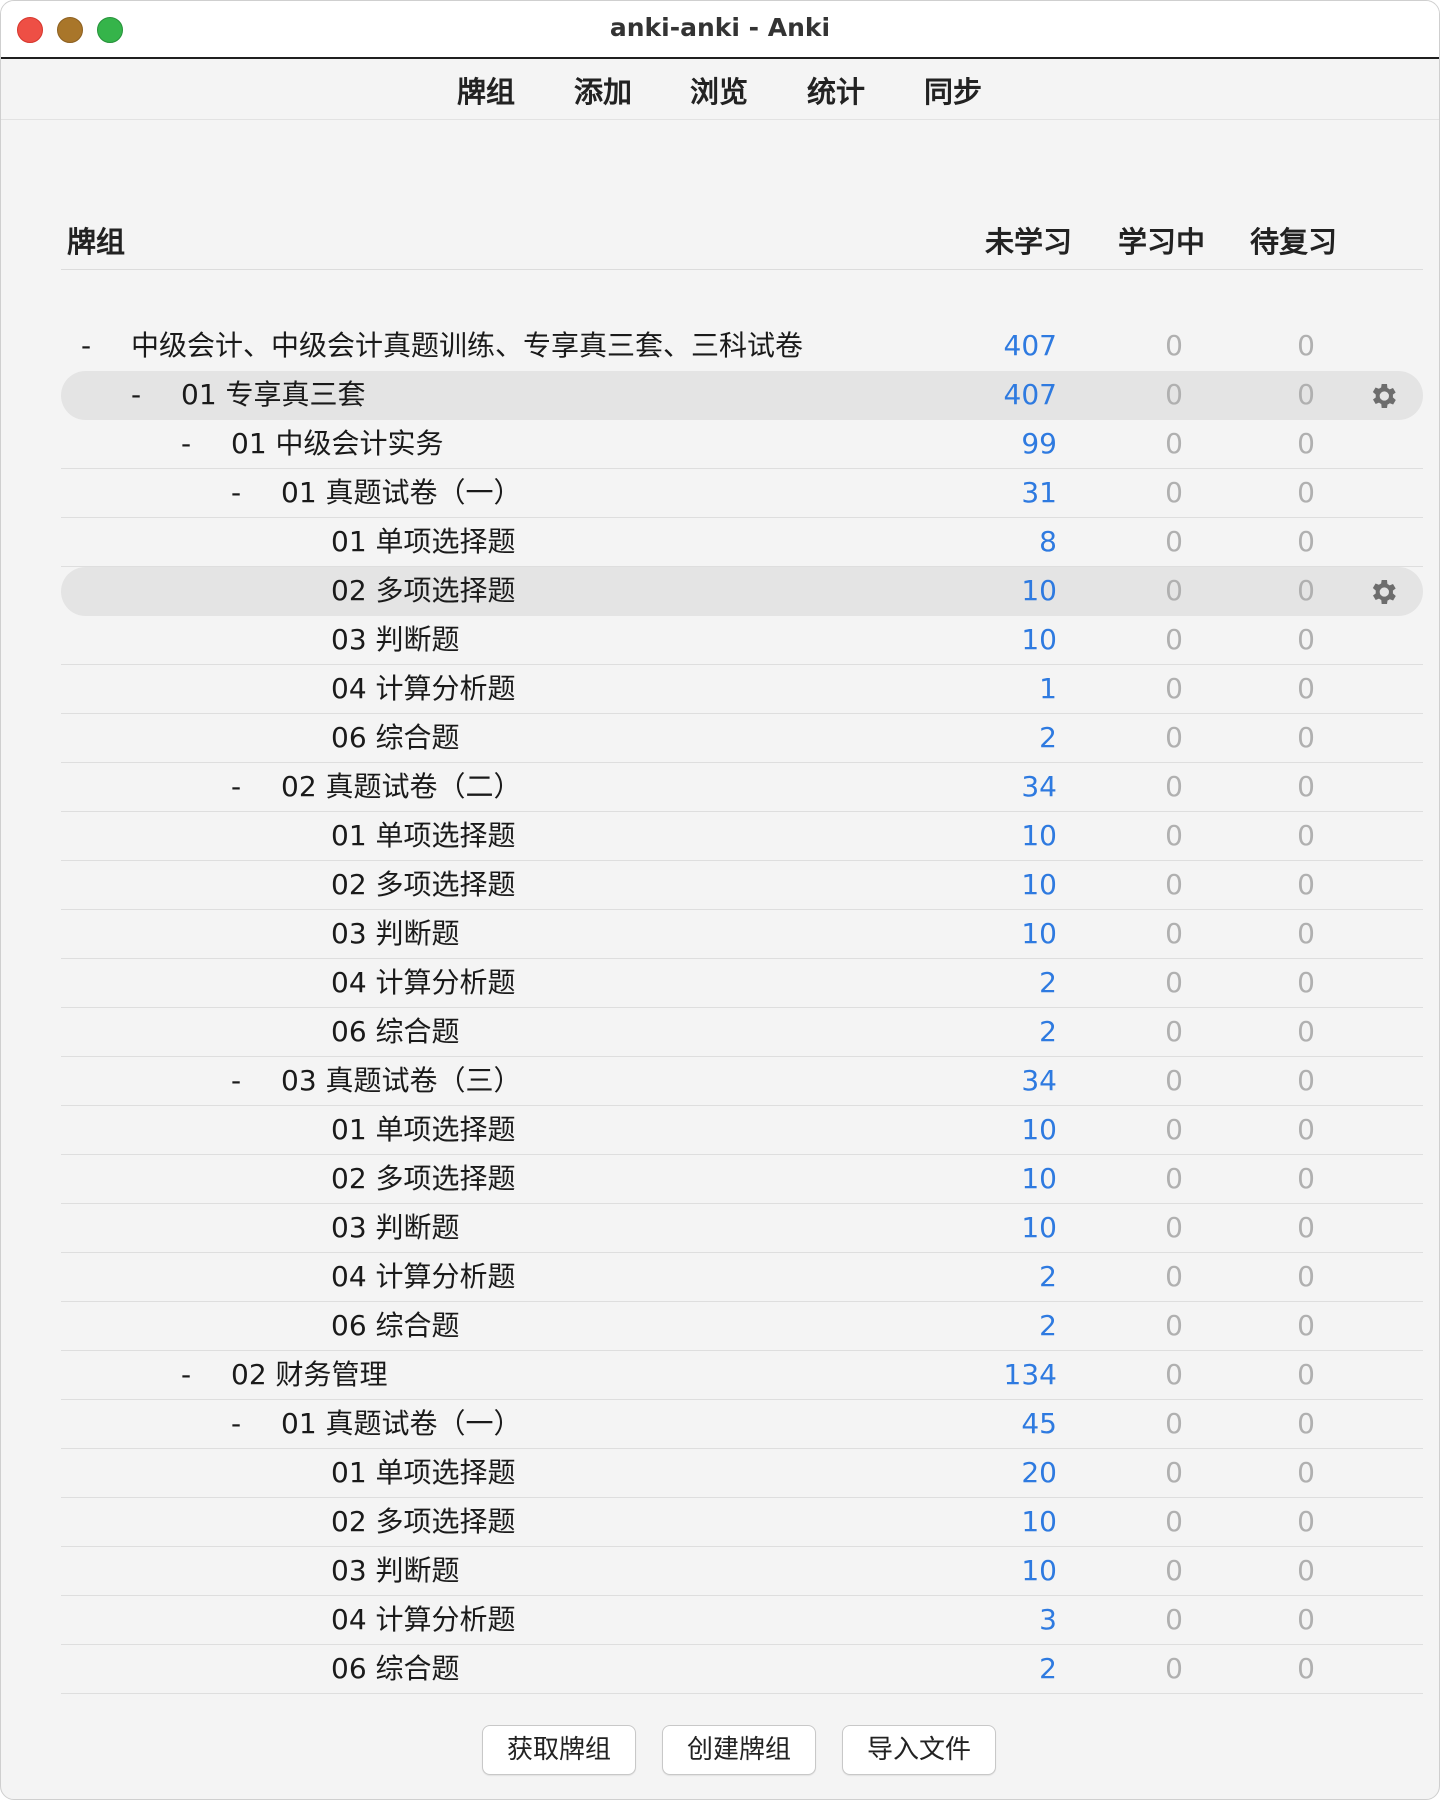  Describe the element at coordinates (309, 1374) in the screenshot. I see `deck-title: 02 财务管理` at that location.